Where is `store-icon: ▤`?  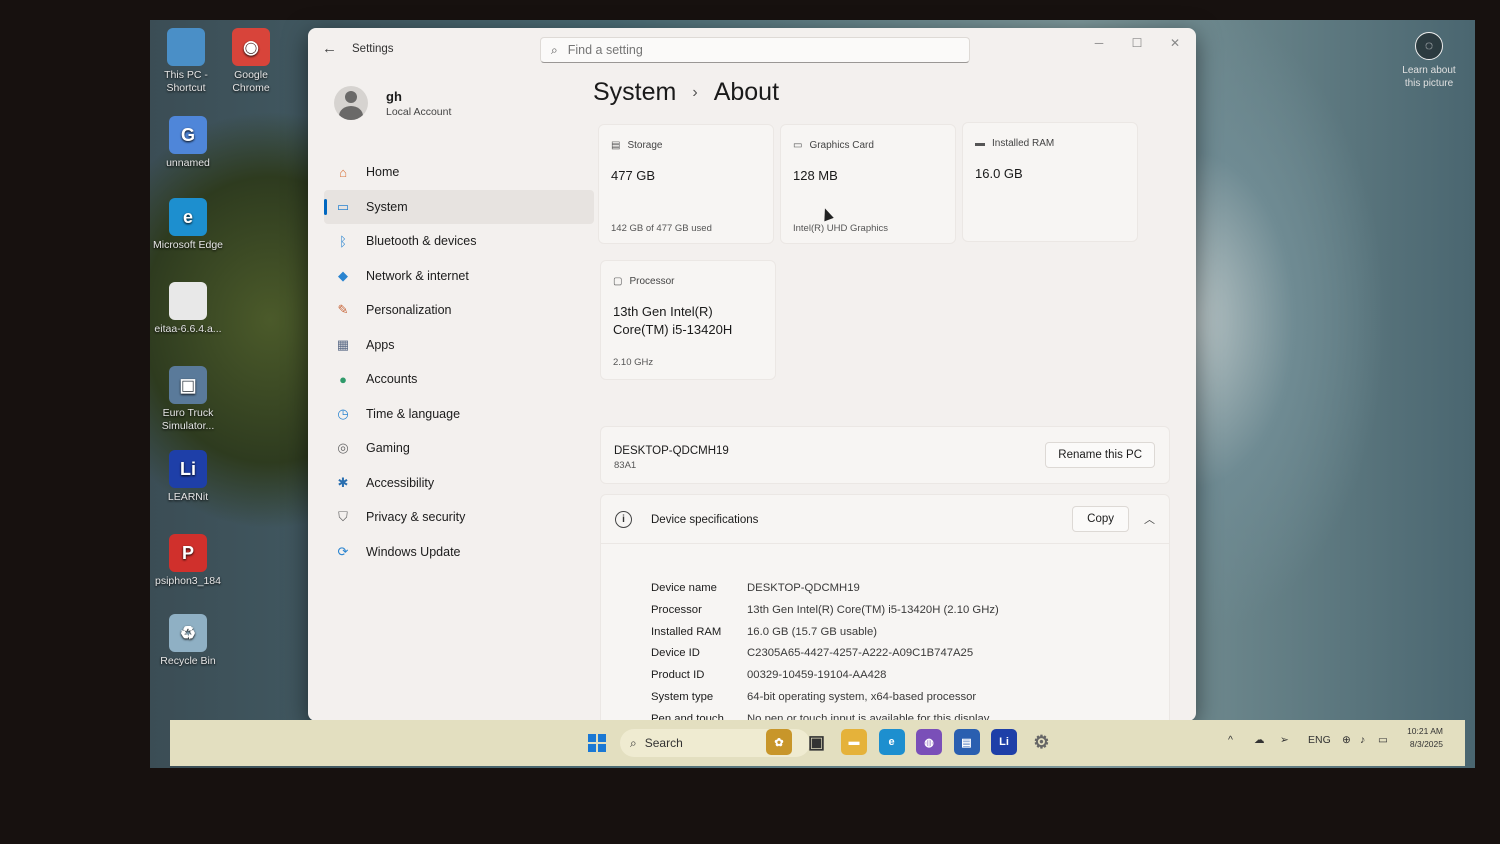 store-icon: ▤ is located at coordinates (966, 742).